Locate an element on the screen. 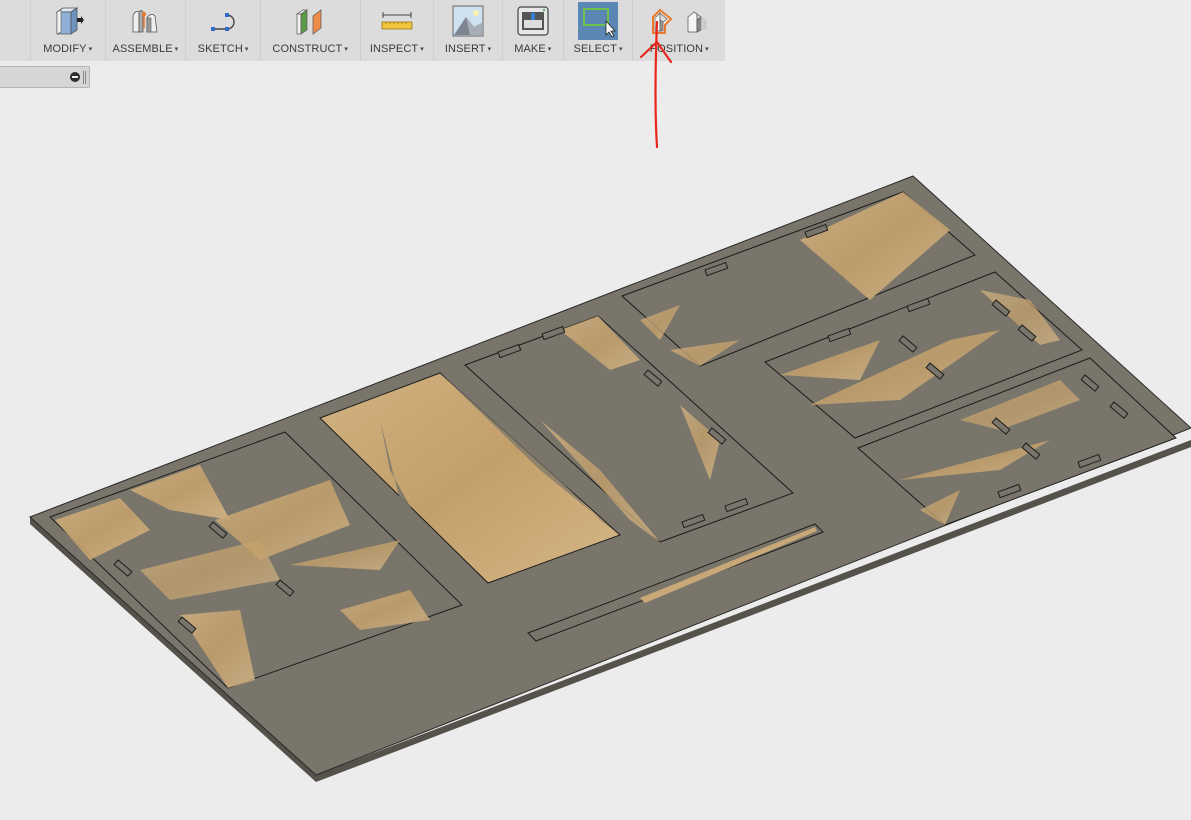  panel-resize-grip is located at coordinates (84, 77).